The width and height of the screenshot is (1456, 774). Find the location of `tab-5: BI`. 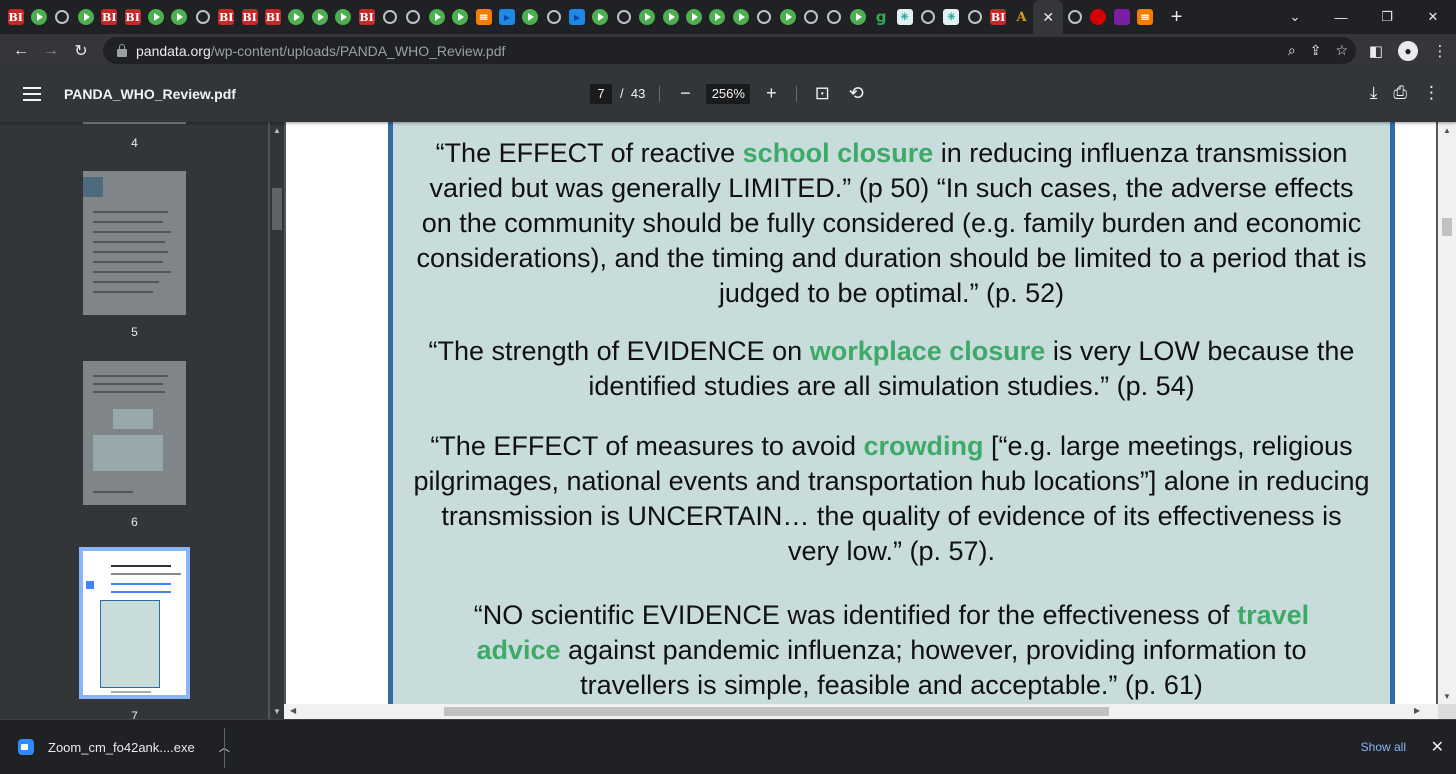

tab-5: BI is located at coordinates (132, 17).